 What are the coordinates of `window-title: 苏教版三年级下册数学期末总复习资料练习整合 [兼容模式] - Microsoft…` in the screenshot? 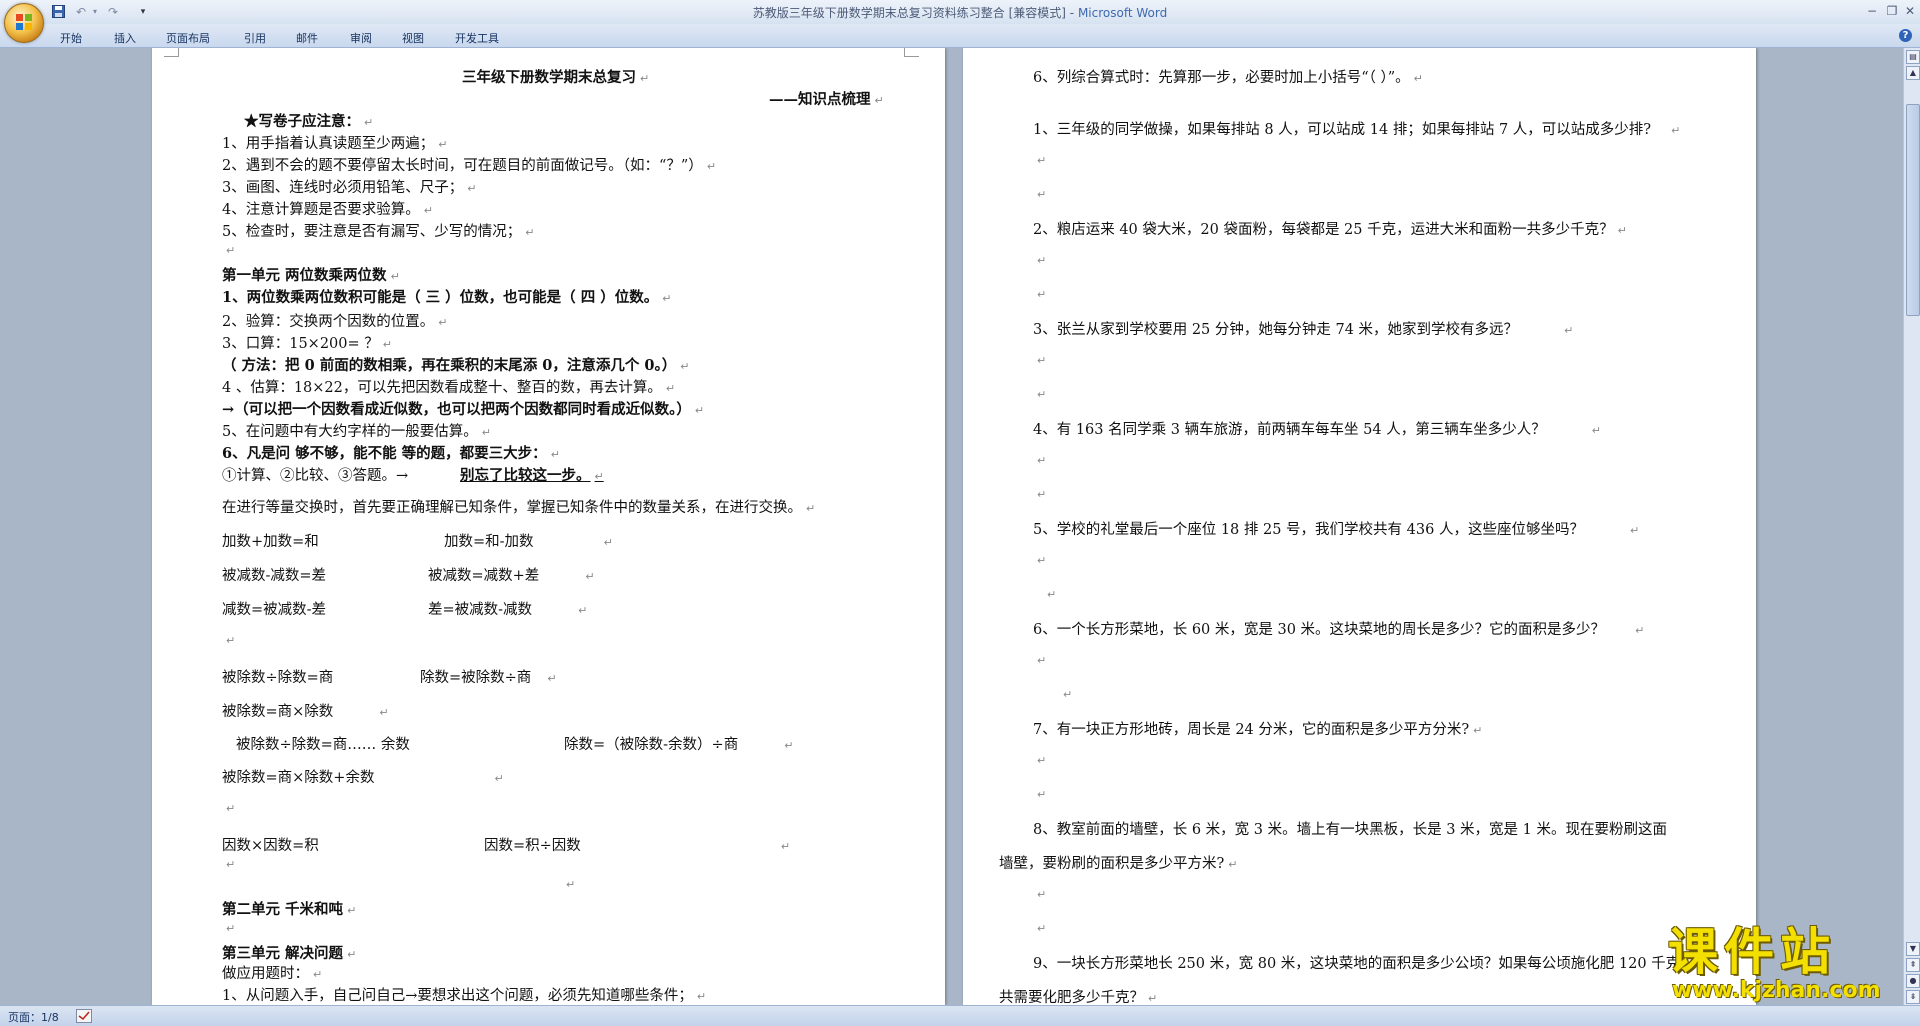 It's located at (960, 12).